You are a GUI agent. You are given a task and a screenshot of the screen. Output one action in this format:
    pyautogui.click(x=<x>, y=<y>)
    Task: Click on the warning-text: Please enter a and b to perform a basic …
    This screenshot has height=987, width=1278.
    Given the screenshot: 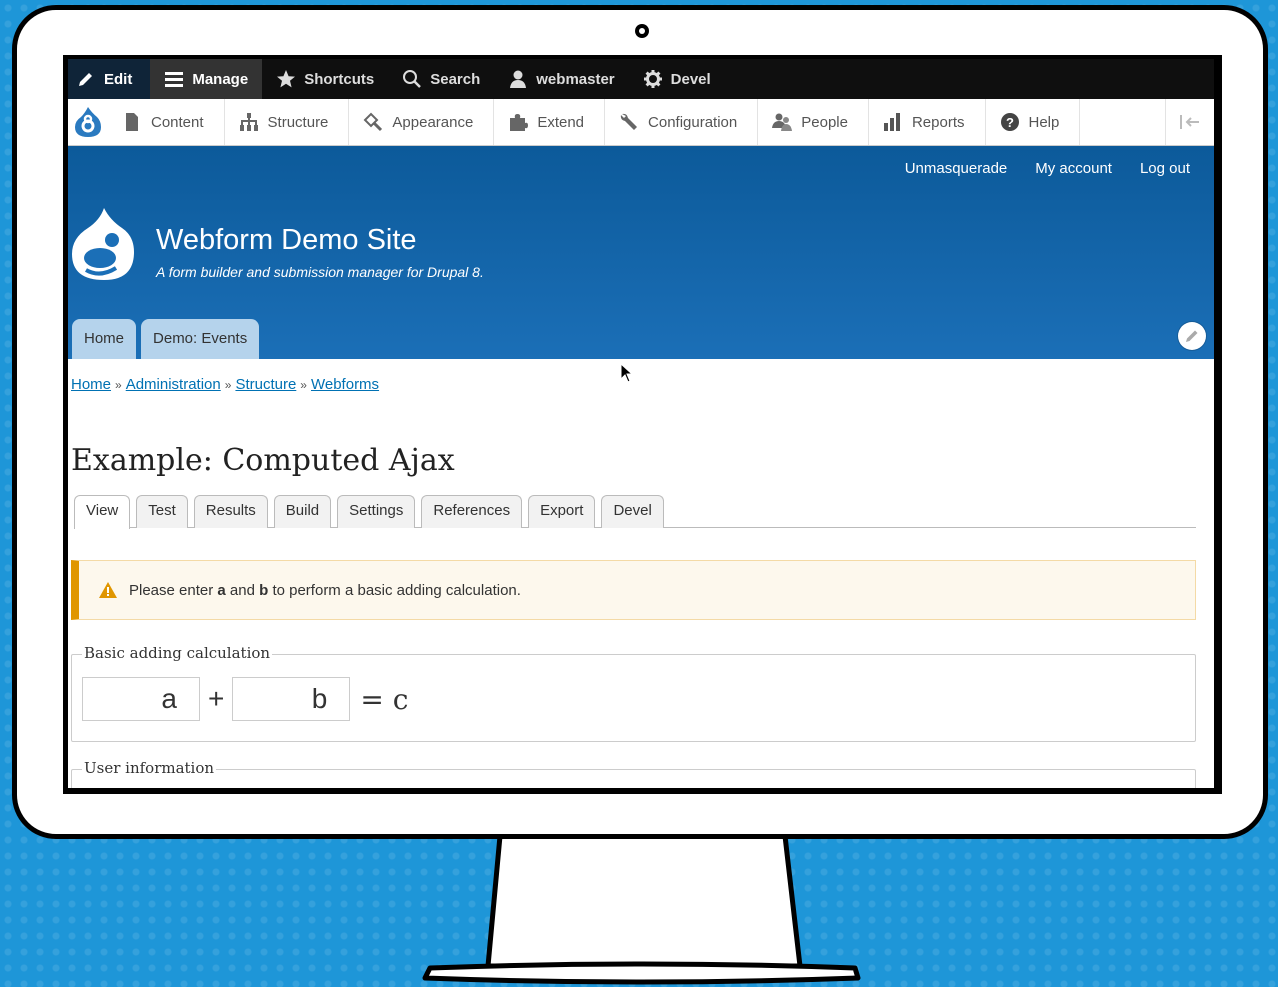 What is the action you would take?
    pyautogui.click(x=325, y=590)
    